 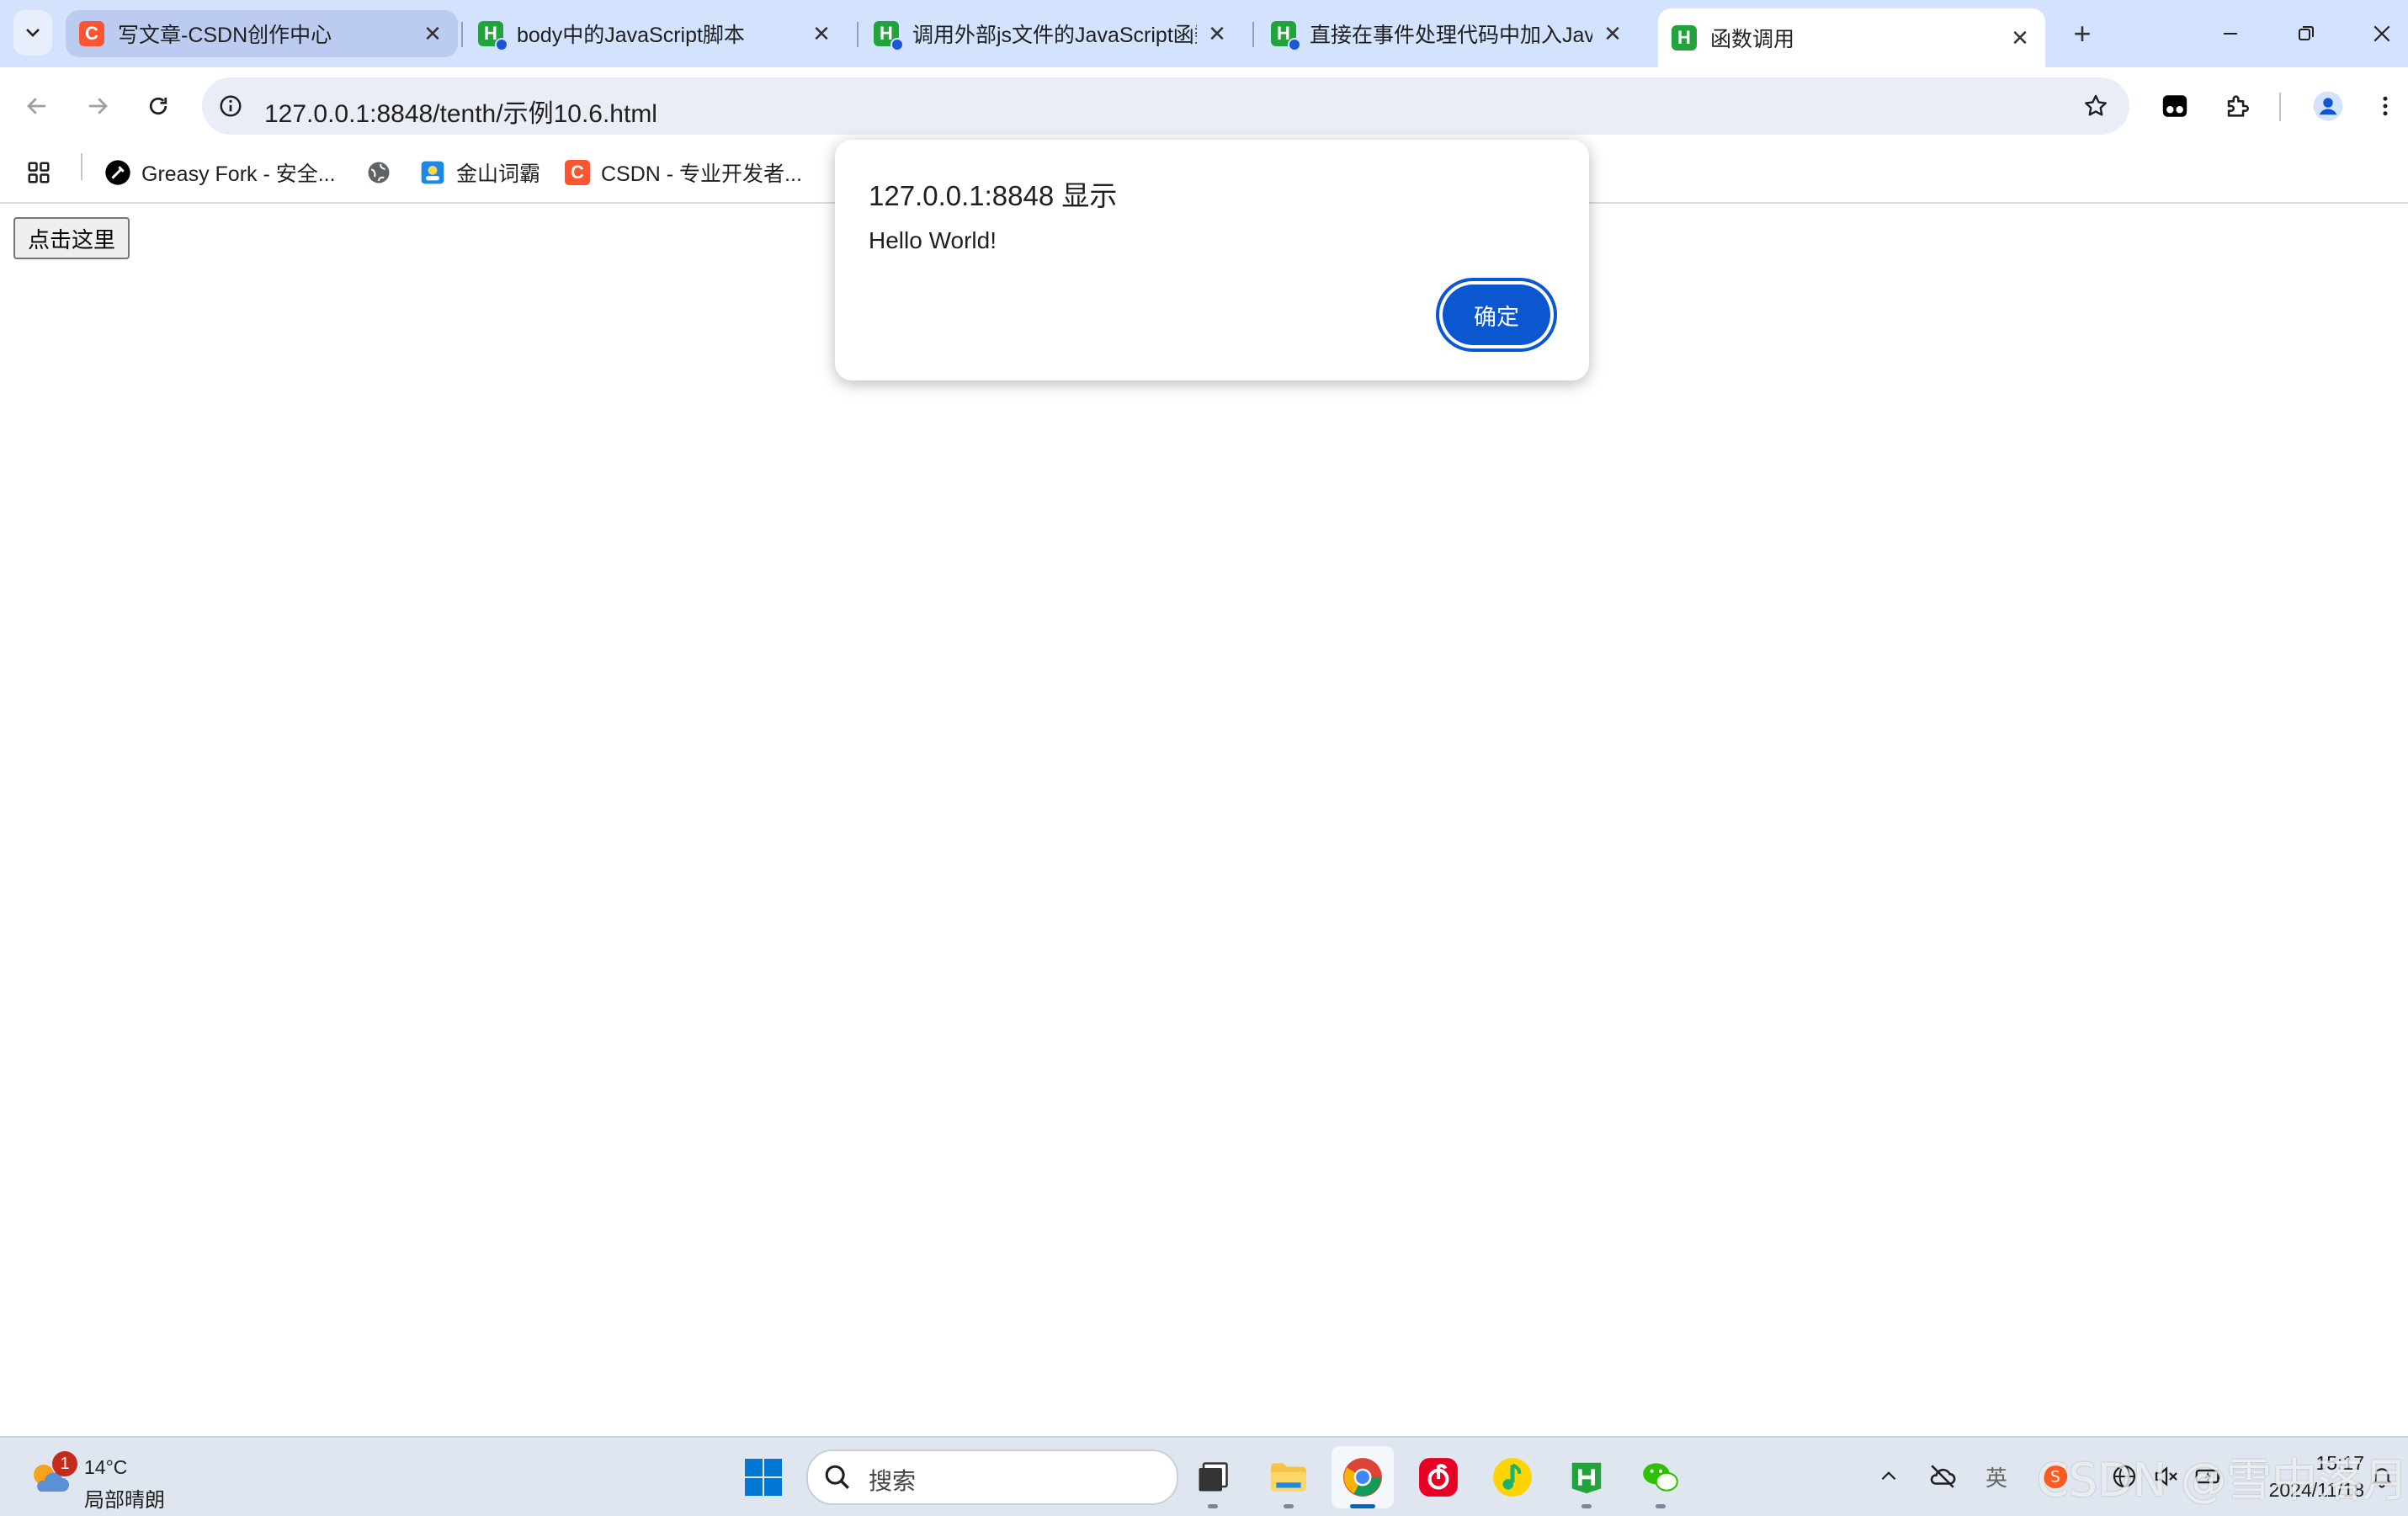 What do you see at coordinates (1752, 39) in the screenshot?
I see `tab-title: 函数调用` at bounding box center [1752, 39].